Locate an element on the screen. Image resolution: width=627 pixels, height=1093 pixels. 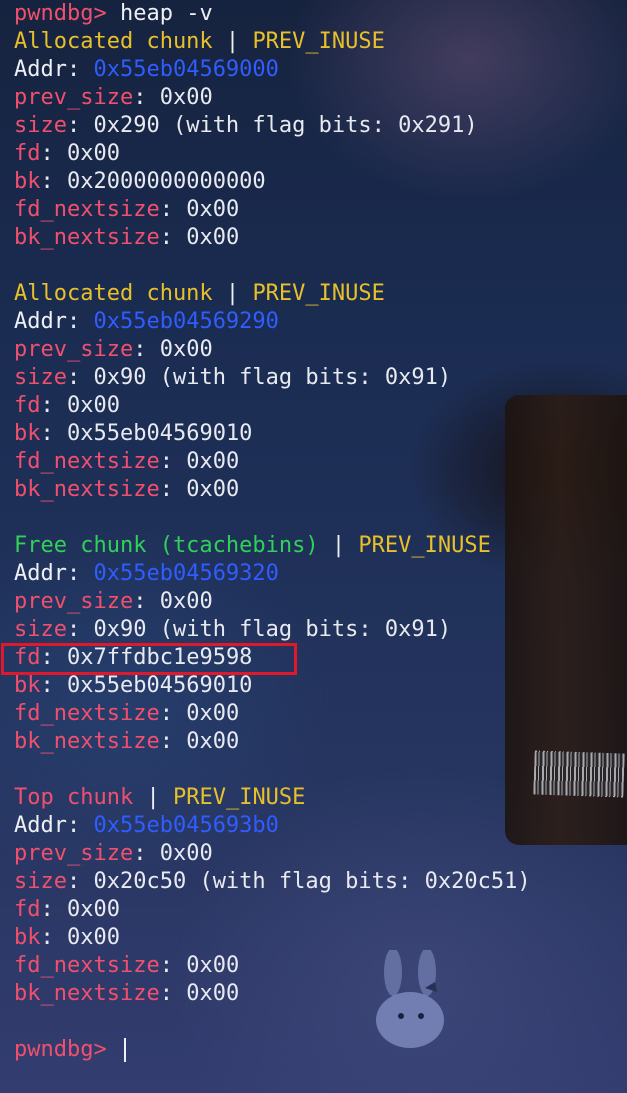
chunk-size-row: size: 0x90 (with flag bits: 0x91) is located at coordinates (314, 378).